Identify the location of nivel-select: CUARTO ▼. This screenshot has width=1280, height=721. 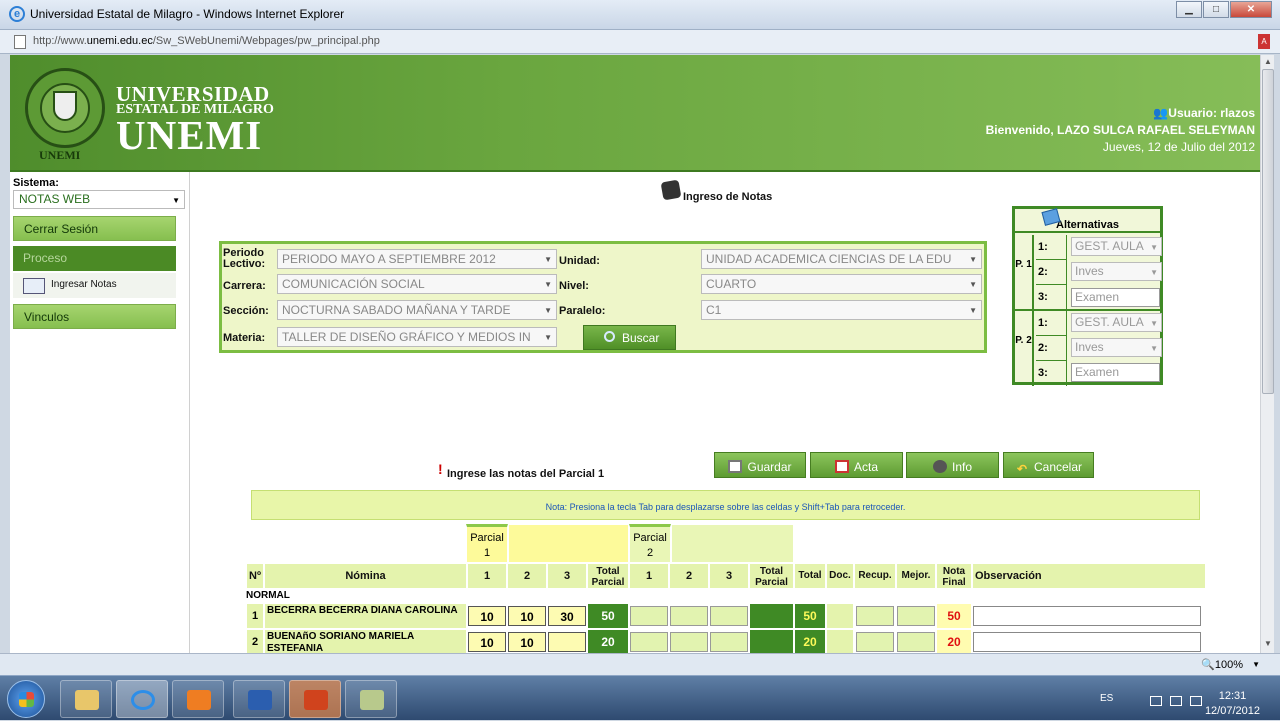
(841, 284).